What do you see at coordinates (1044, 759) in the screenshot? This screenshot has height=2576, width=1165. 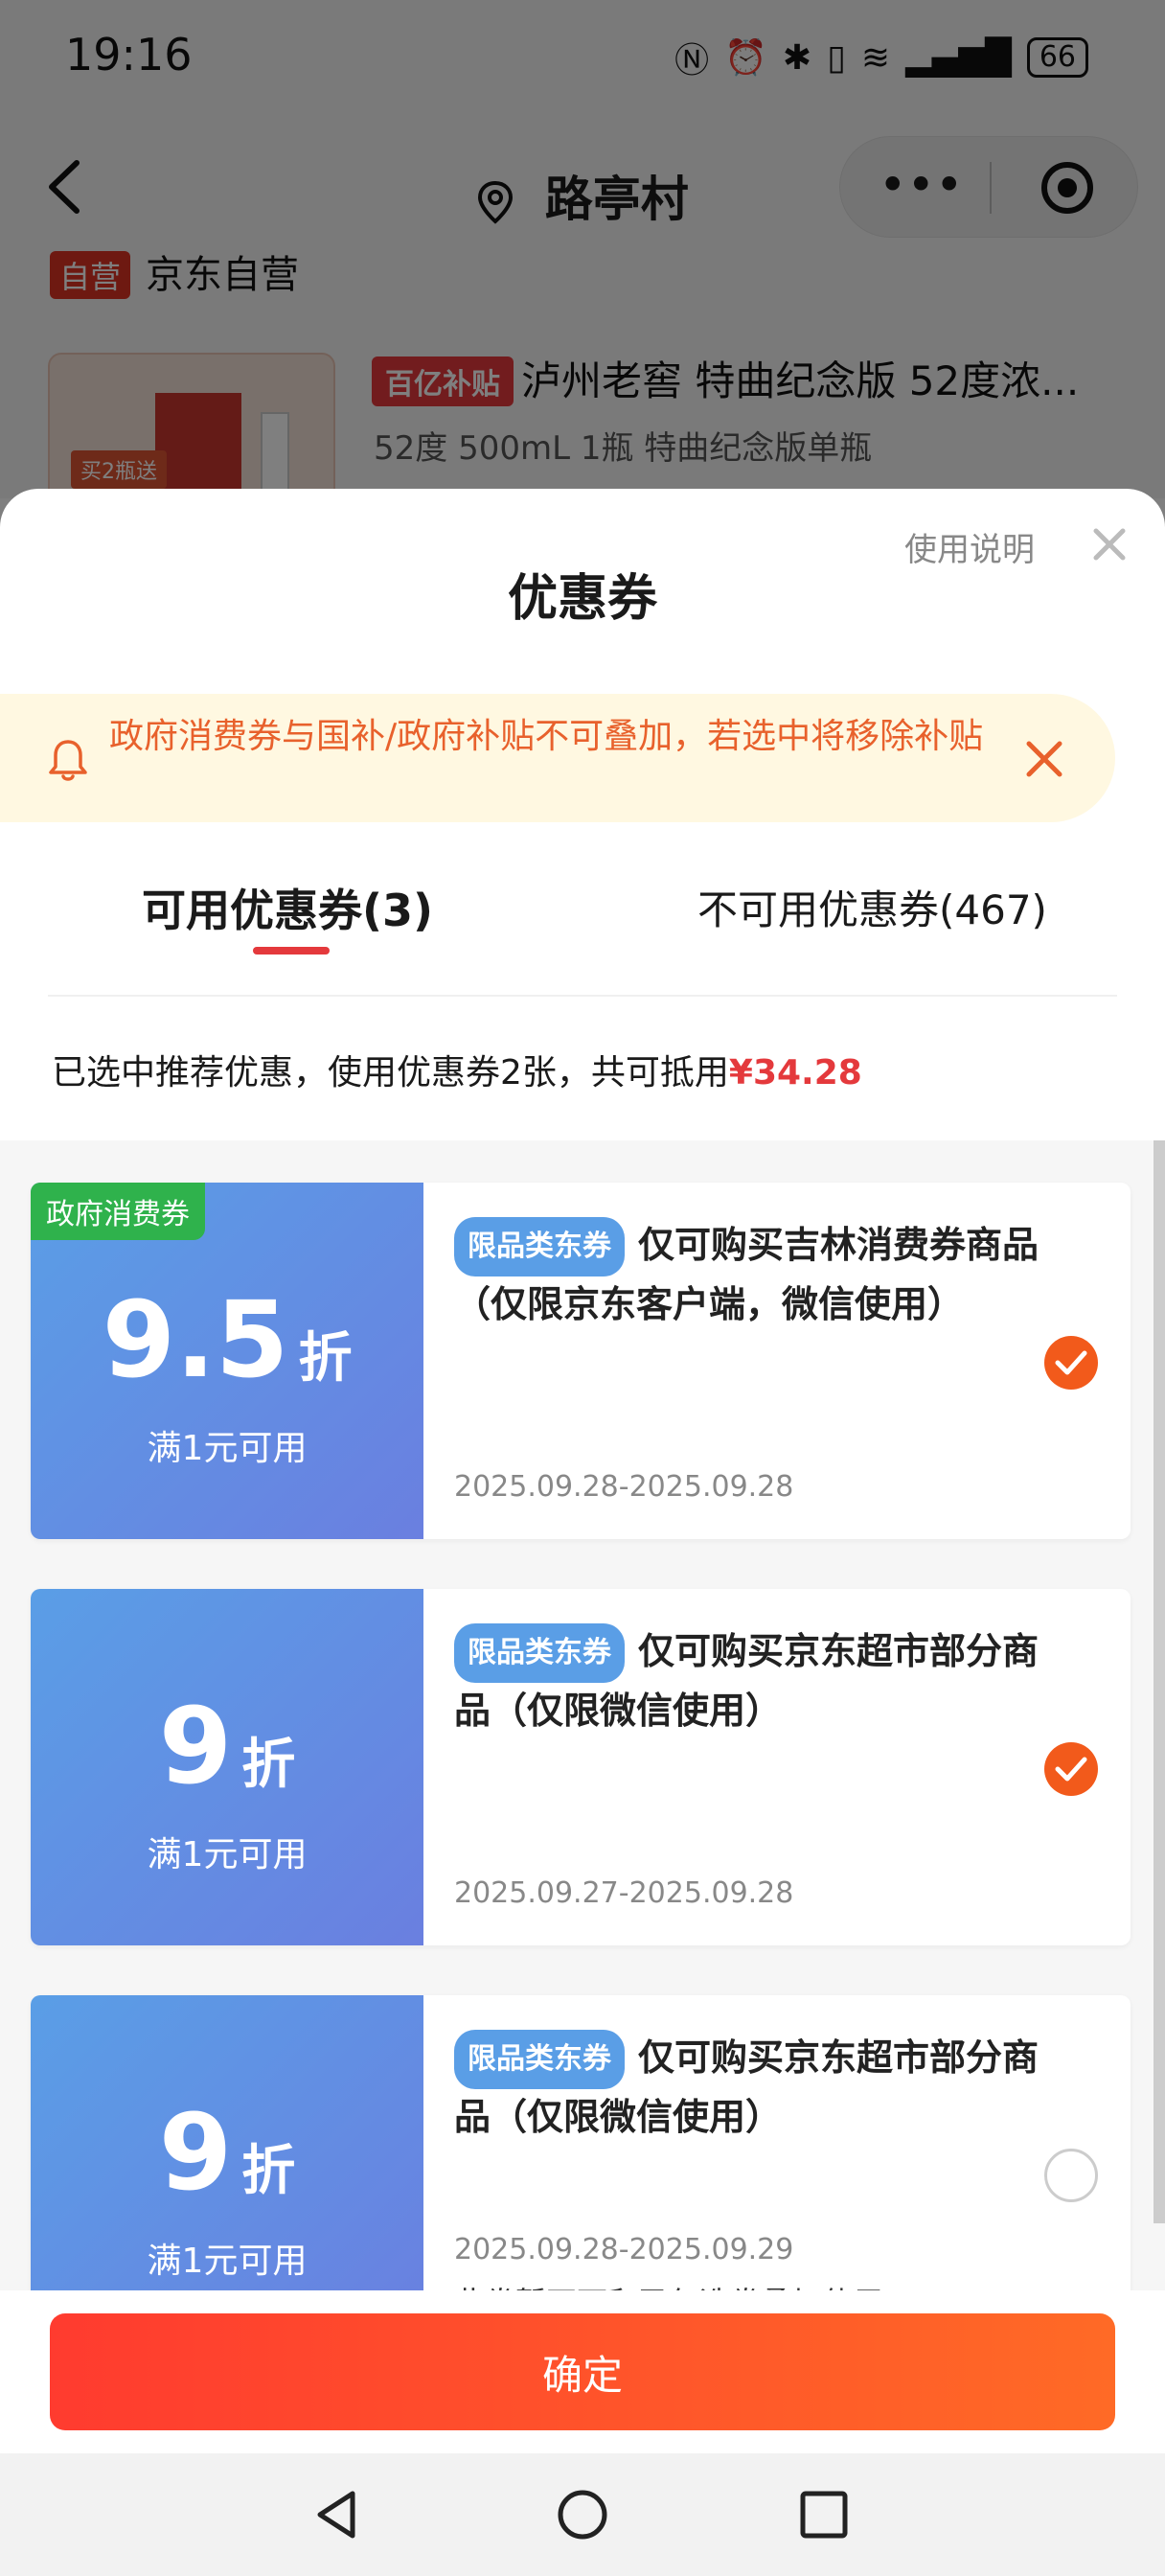 I see `notice-close-icon` at bounding box center [1044, 759].